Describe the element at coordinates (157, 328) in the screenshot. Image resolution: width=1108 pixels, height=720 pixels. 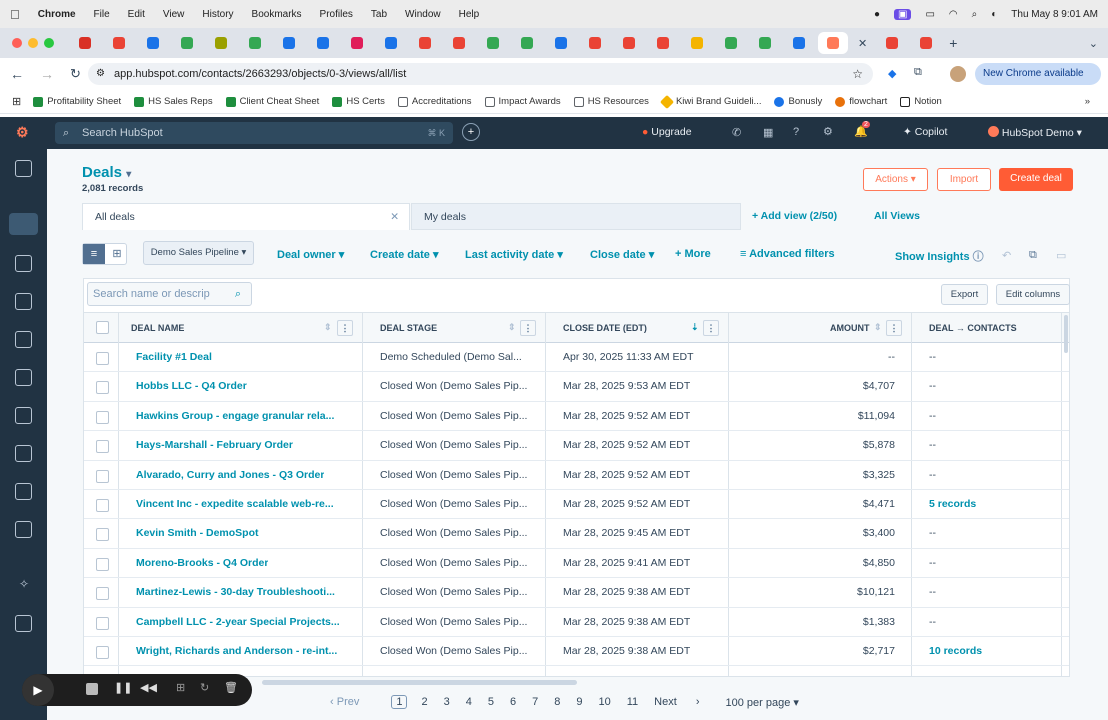
I see `column-header-deal-name: DEAL NAME` at that location.